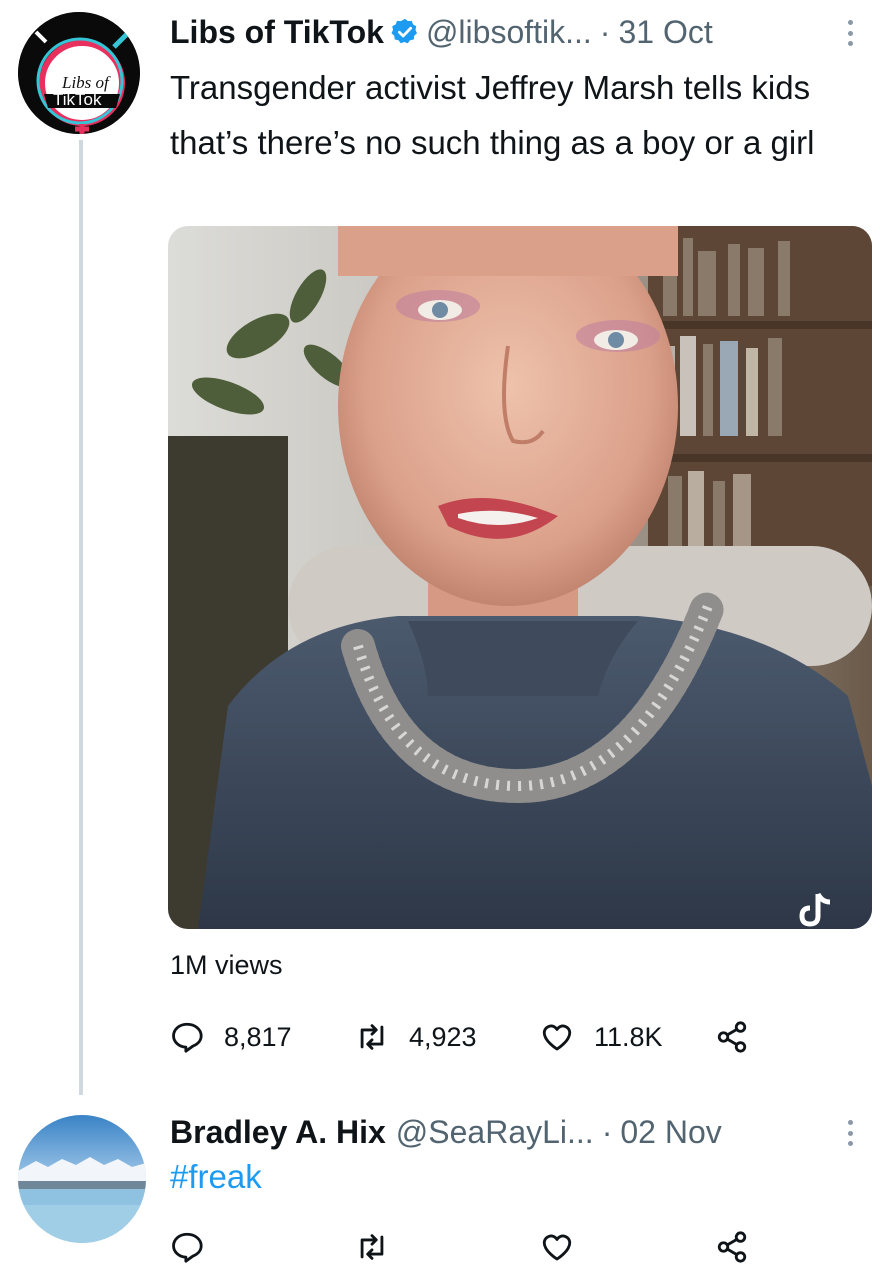  Describe the element at coordinates (77, 99) in the screenshot. I see `svg-text: TikTok` at that location.